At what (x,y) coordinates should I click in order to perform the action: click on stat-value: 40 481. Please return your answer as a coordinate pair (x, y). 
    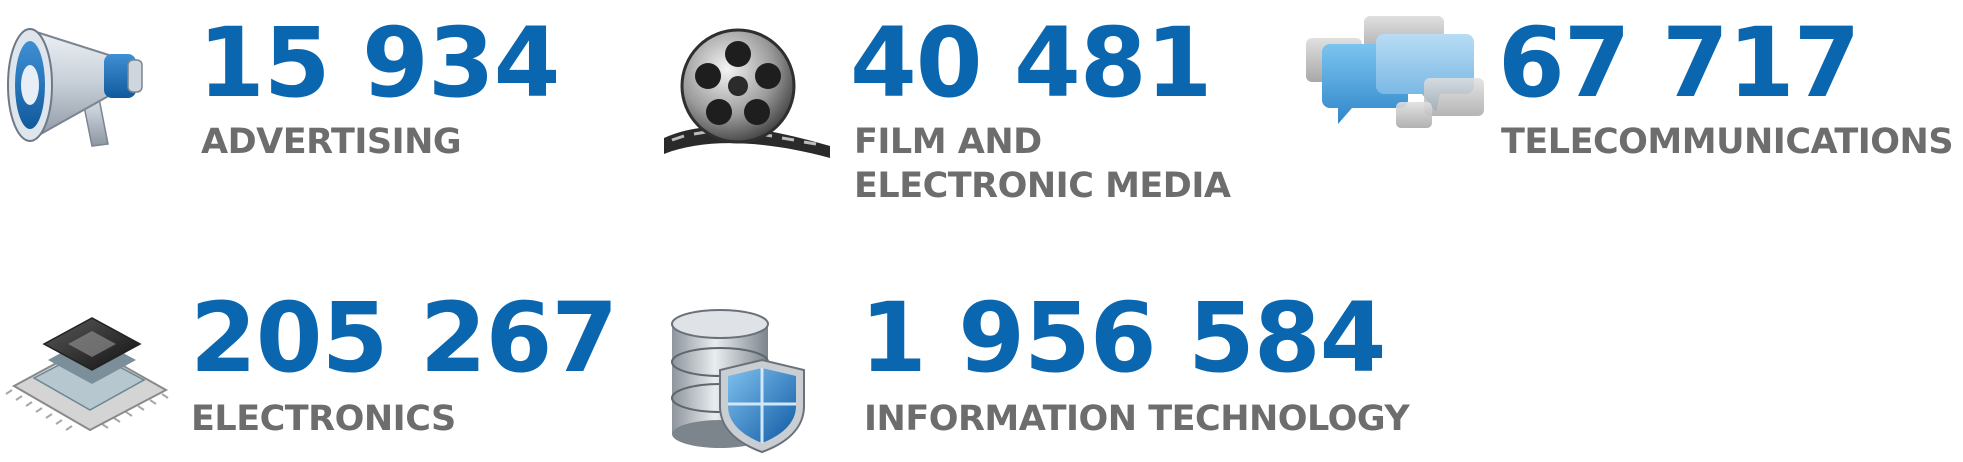
    Looking at the image, I should click on (1031, 63).